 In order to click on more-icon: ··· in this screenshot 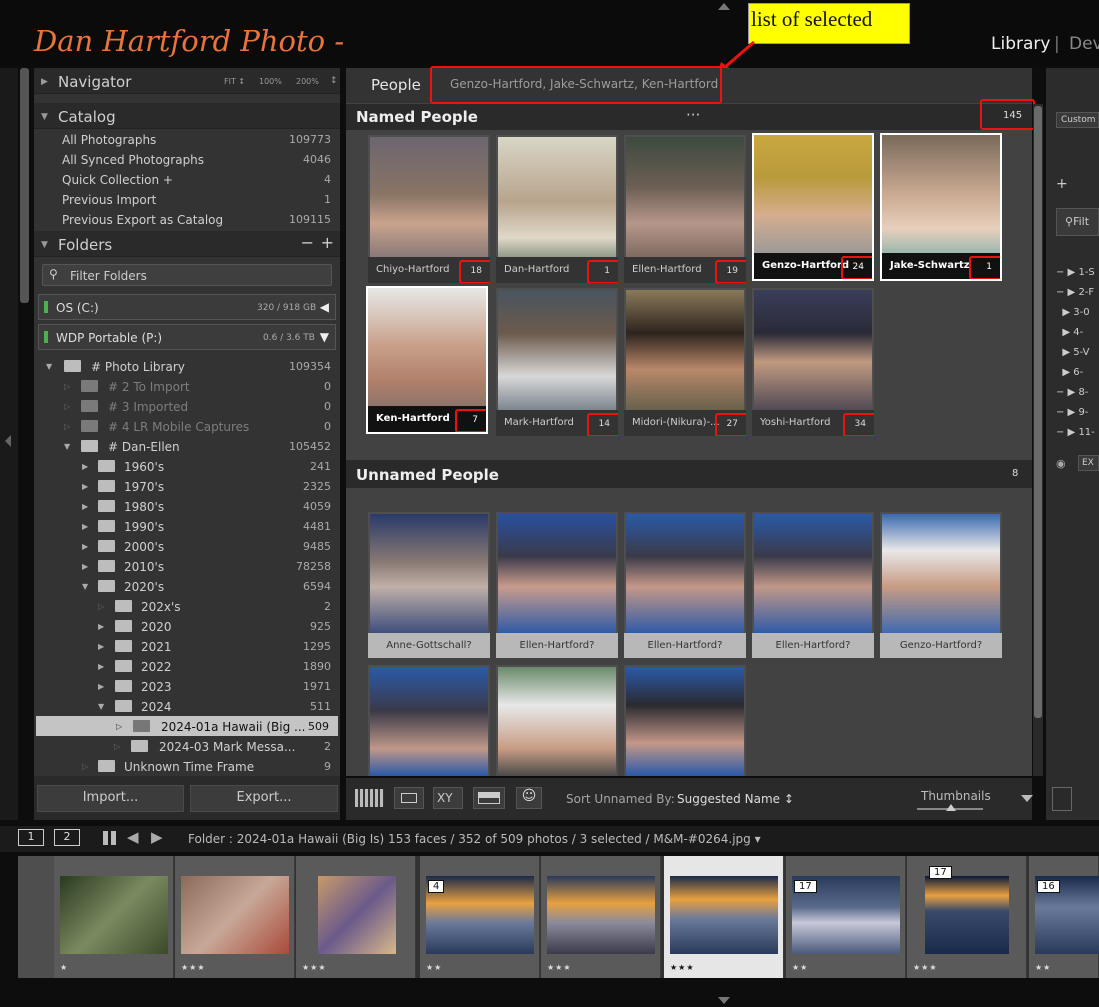, I will do `click(693, 115)`.